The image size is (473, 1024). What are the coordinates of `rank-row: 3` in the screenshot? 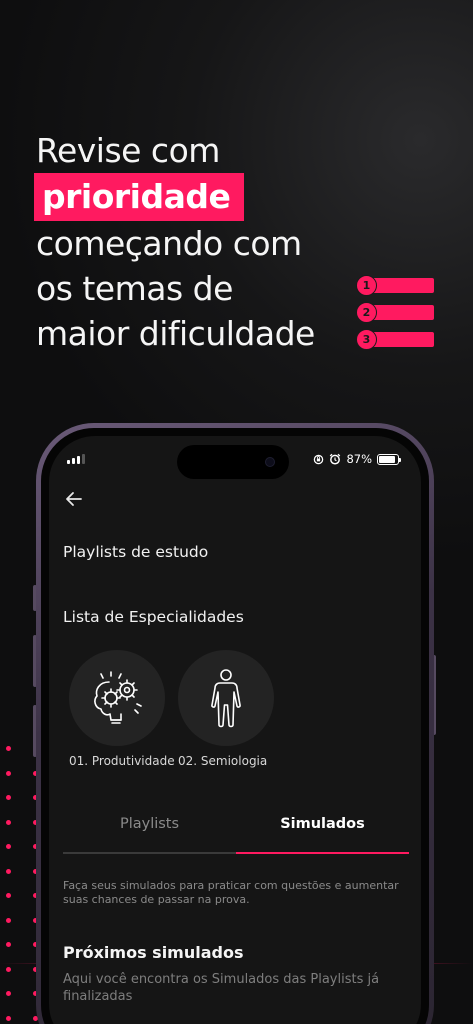 It's located at (395, 339).